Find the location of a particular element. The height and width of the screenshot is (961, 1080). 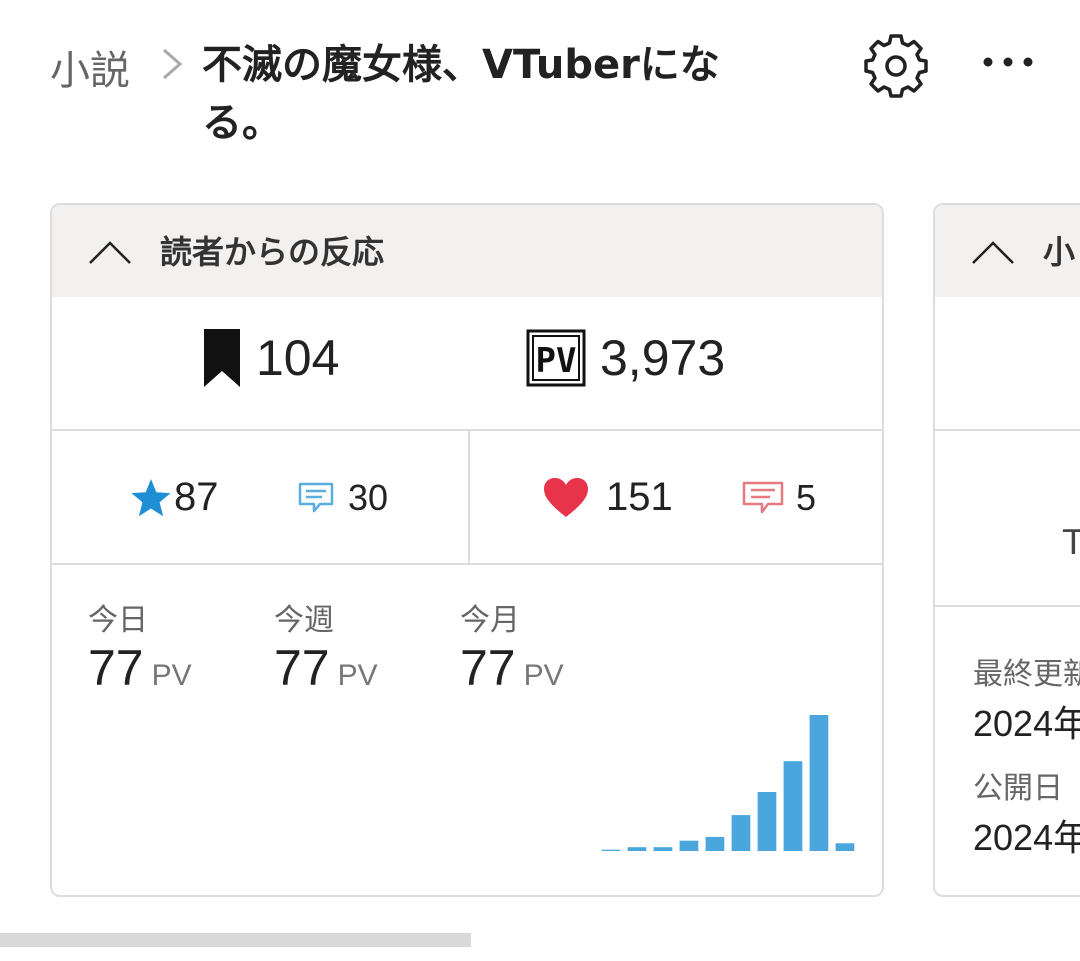

page-title: 不滅の魔女様、VTuberになる。 is located at coordinates (461, 94).